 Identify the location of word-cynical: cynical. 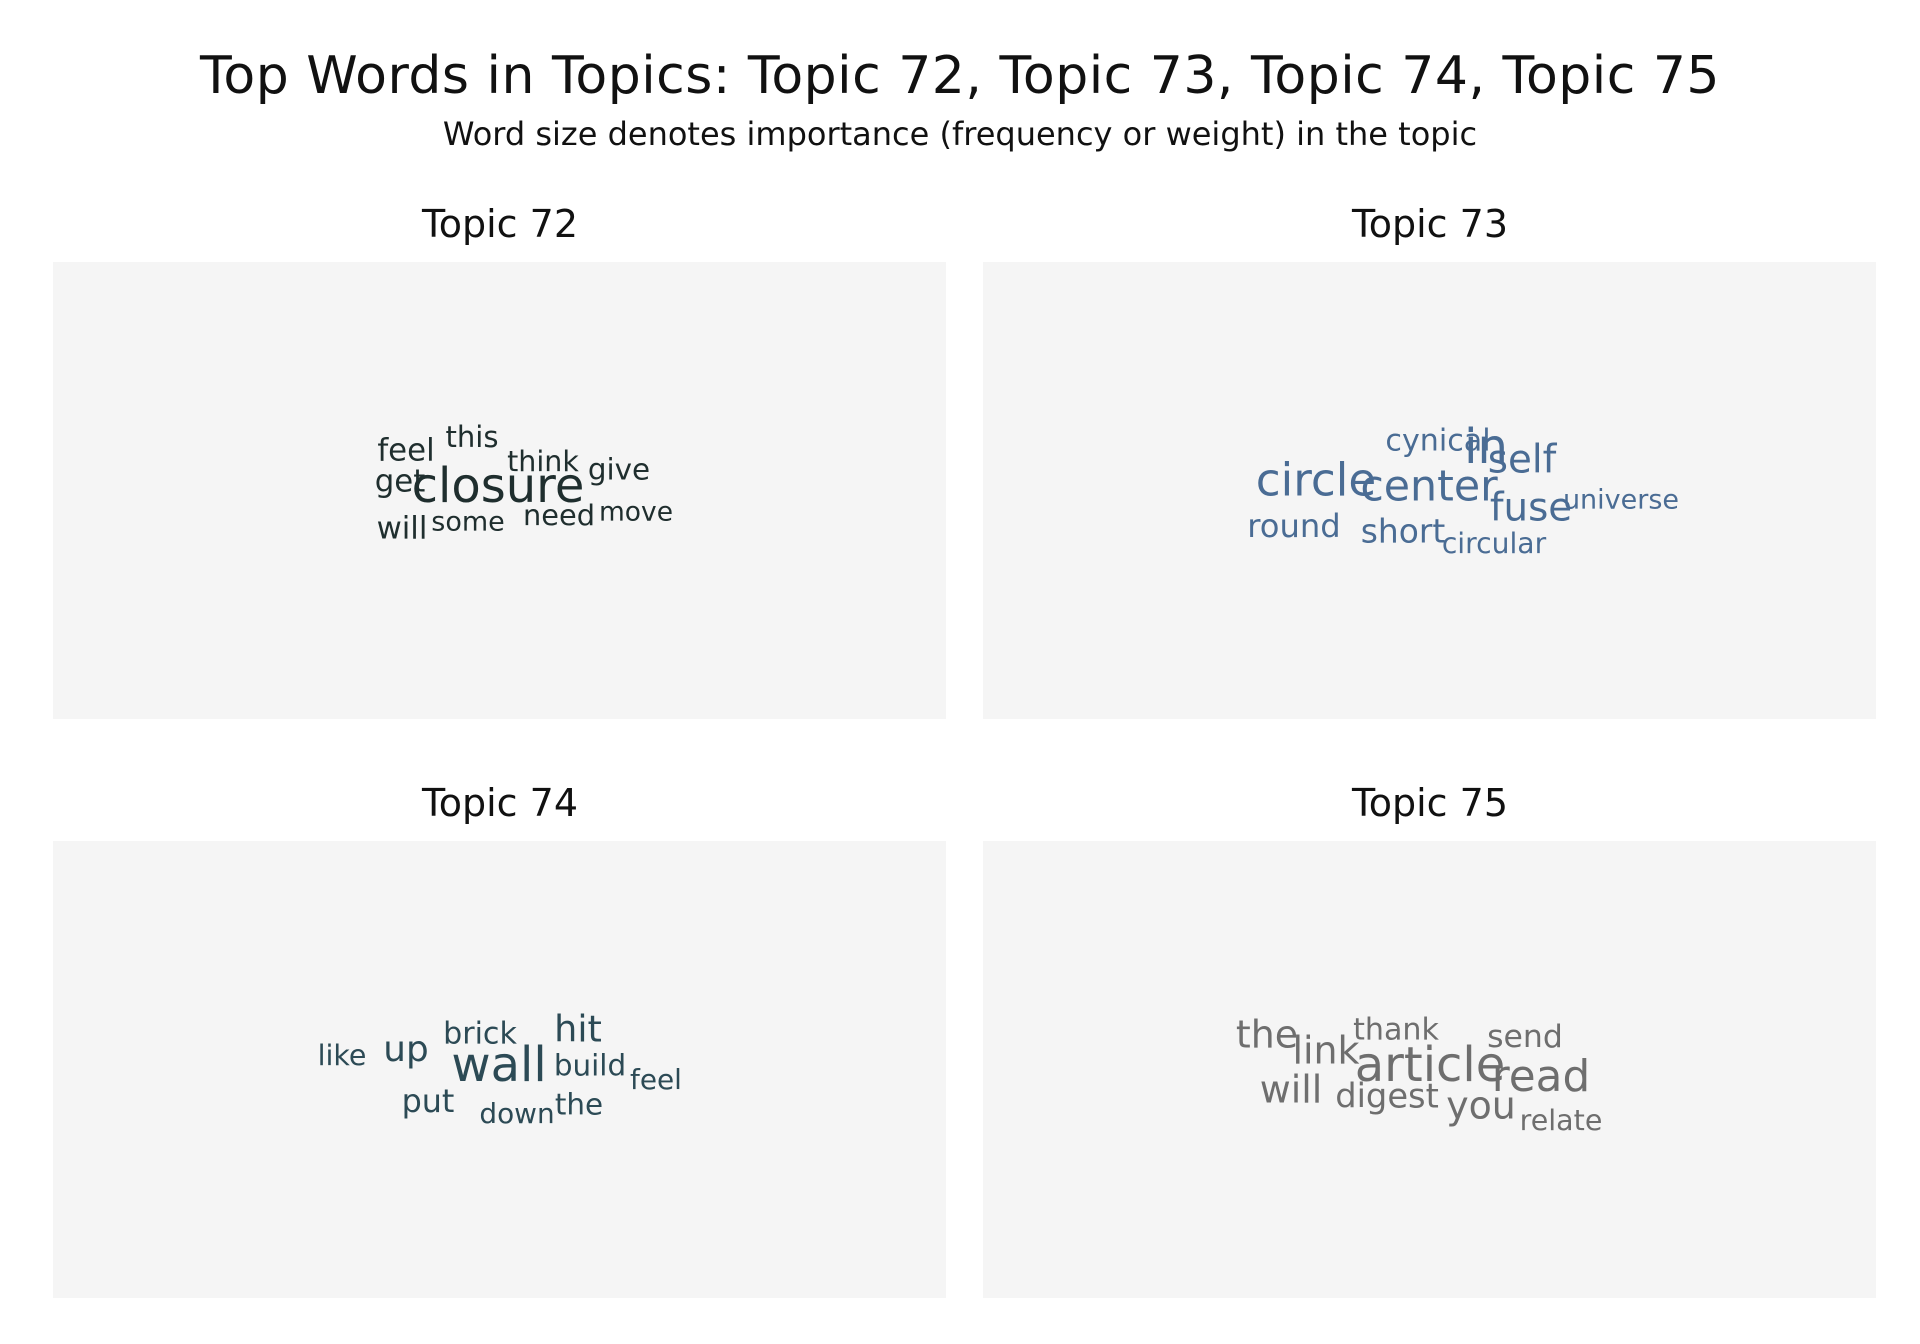
(1437, 441).